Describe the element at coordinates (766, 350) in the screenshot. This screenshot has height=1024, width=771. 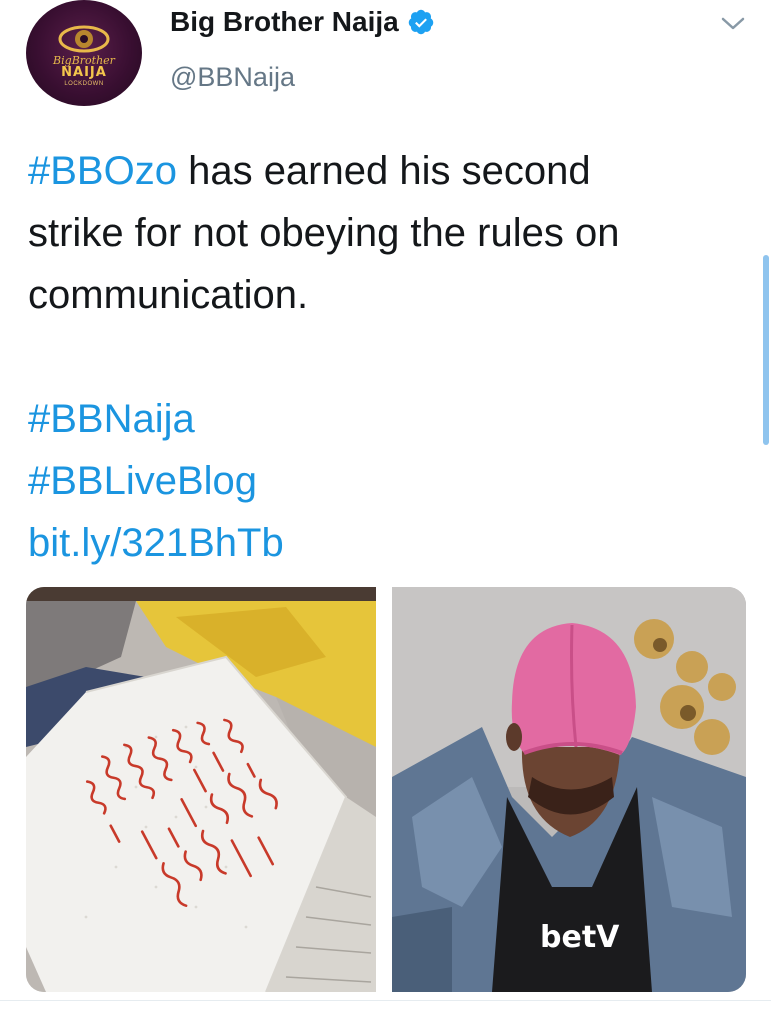
I see `scrollbar` at that location.